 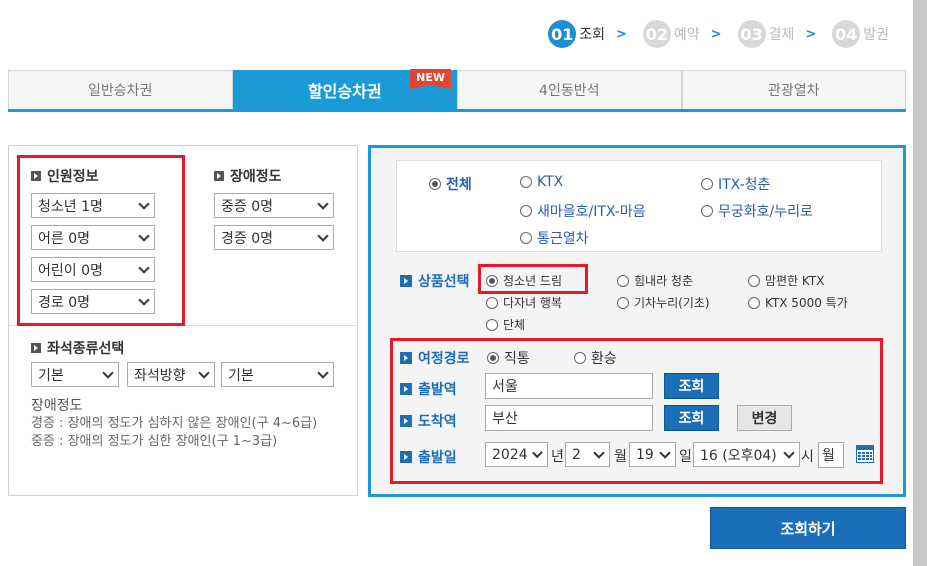 I want to click on disability-title: 장애정도, so click(x=248, y=176).